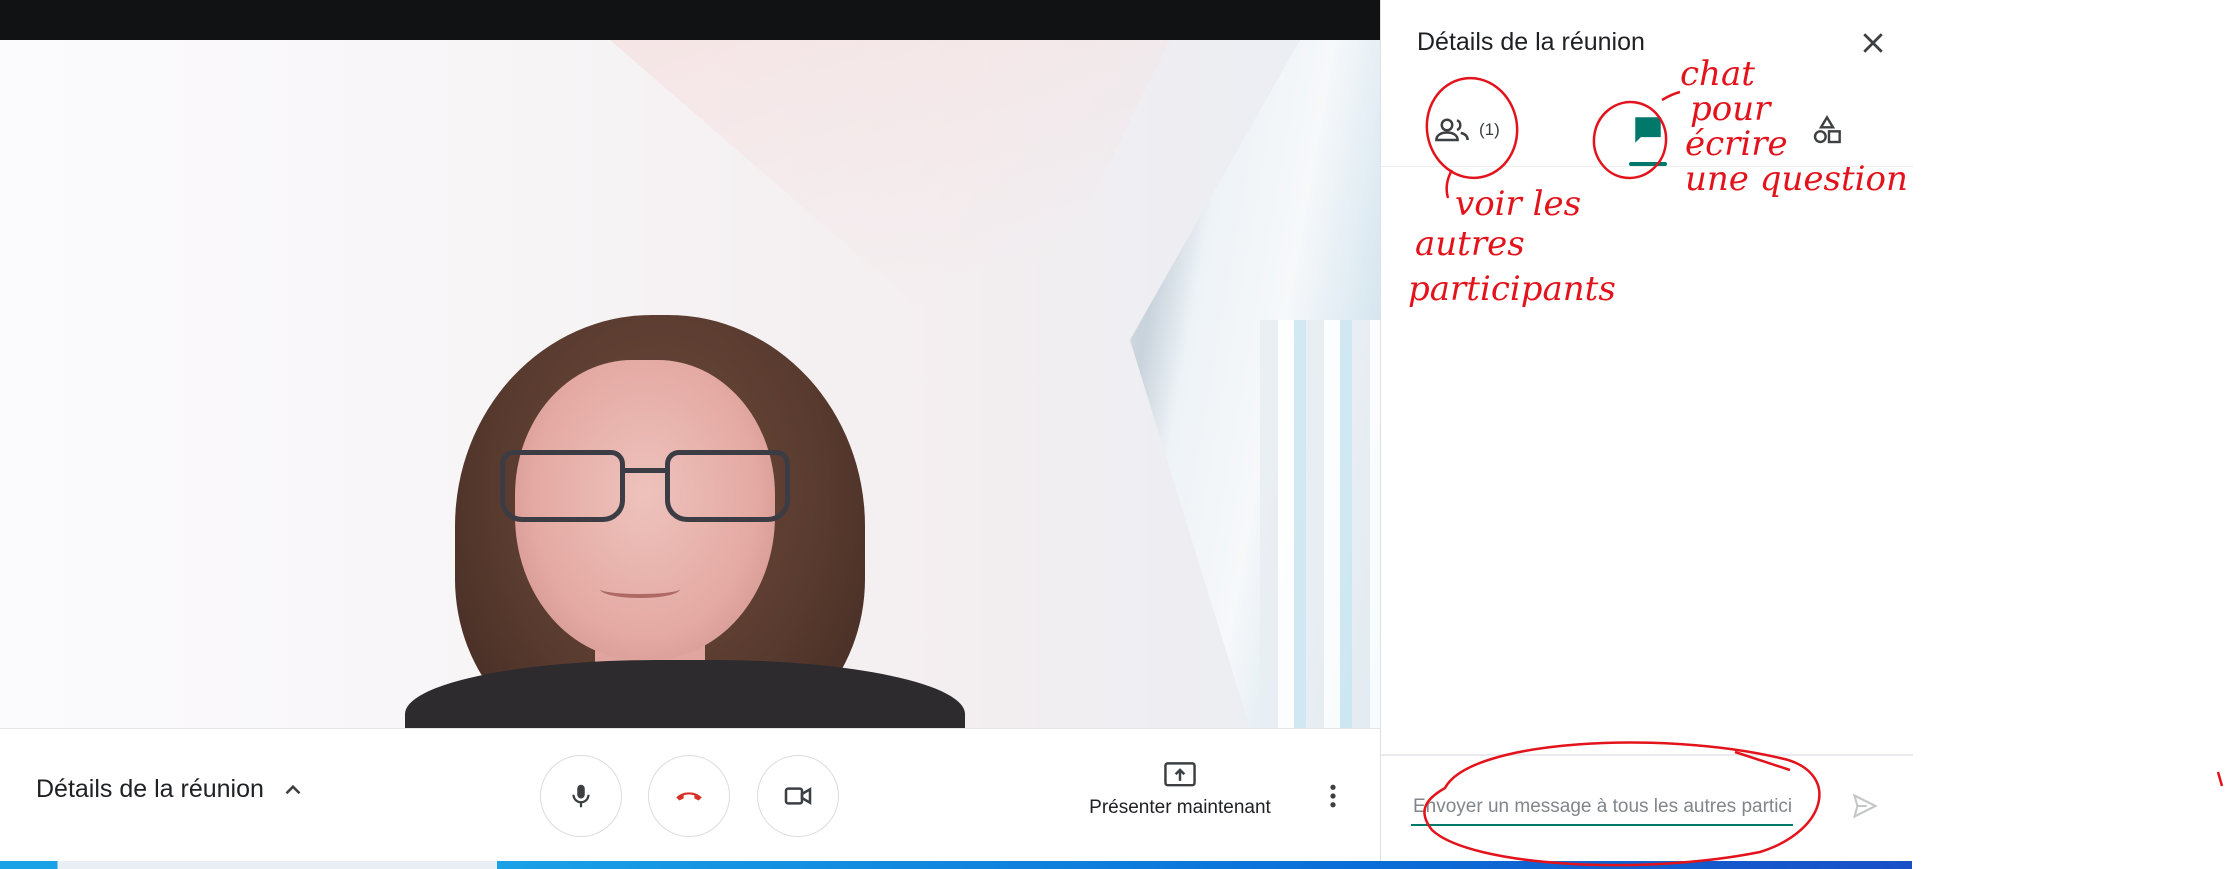  Describe the element at coordinates (1180, 789) in the screenshot. I see `present-now-button: Présenter maintenant` at that location.